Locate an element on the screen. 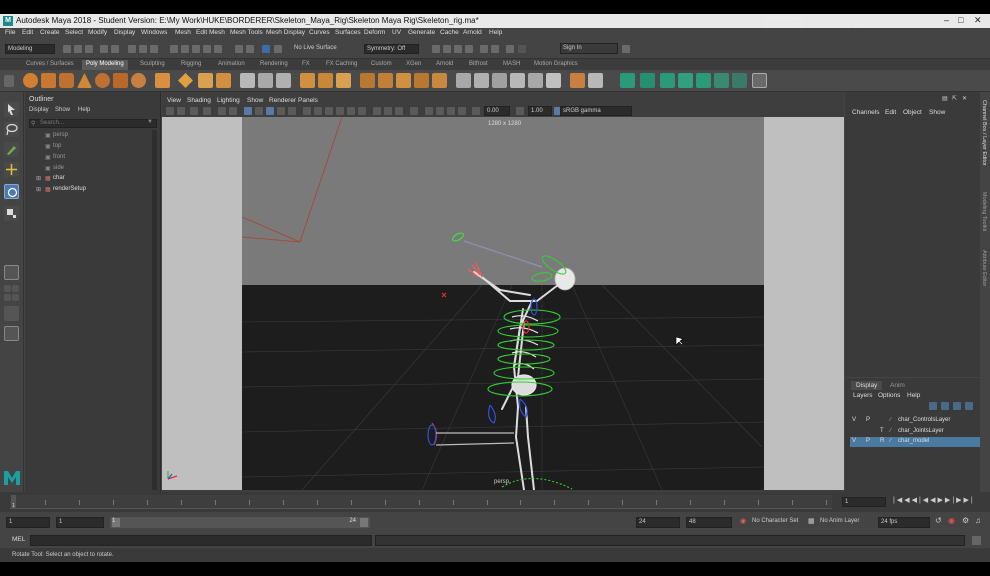 The width and height of the screenshot is (990, 576). shadows-icon is located at coordinates (362, 111).